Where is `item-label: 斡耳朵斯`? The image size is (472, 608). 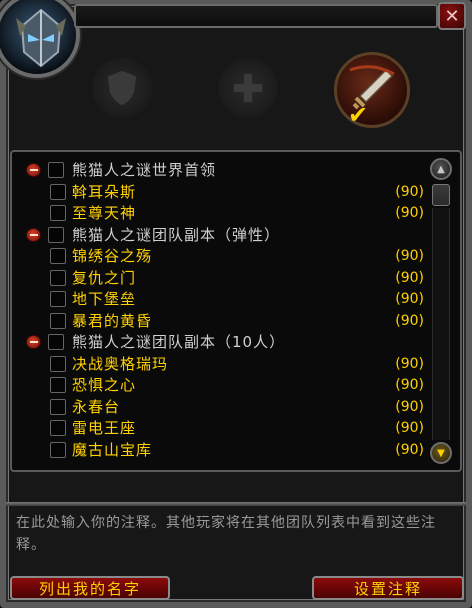
item-label: 斡耳朵斯 is located at coordinates (104, 191).